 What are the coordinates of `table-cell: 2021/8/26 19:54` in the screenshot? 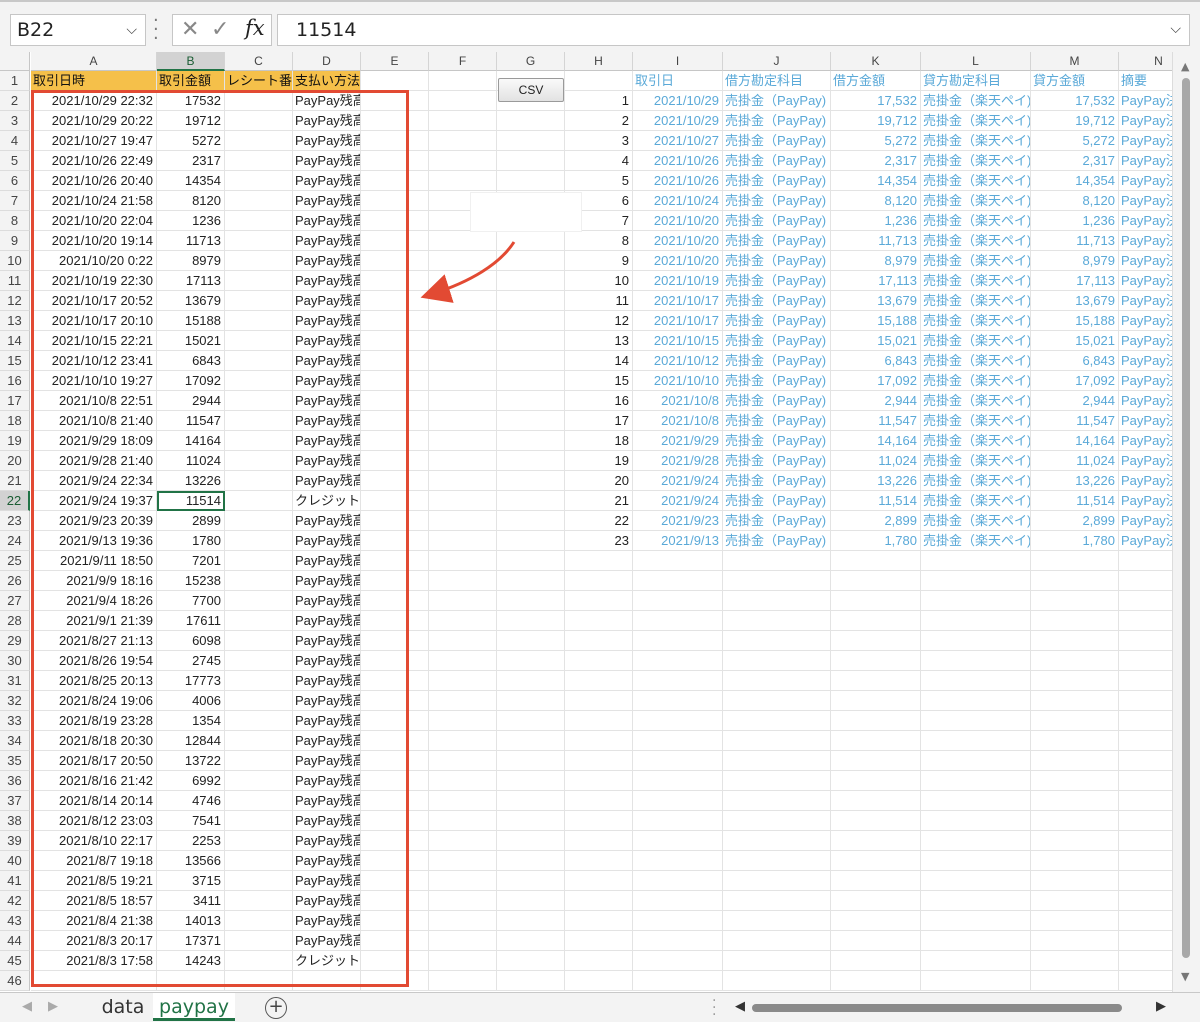 It's located at (94, 661).